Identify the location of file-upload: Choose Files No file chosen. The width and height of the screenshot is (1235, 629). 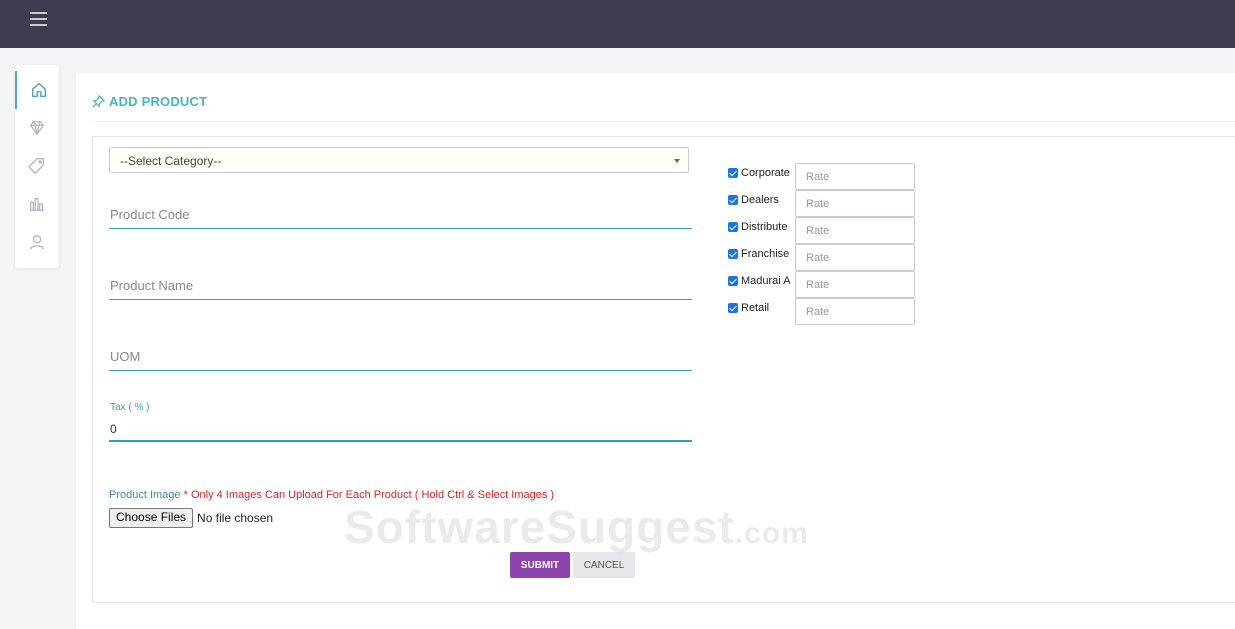
(191, 518).